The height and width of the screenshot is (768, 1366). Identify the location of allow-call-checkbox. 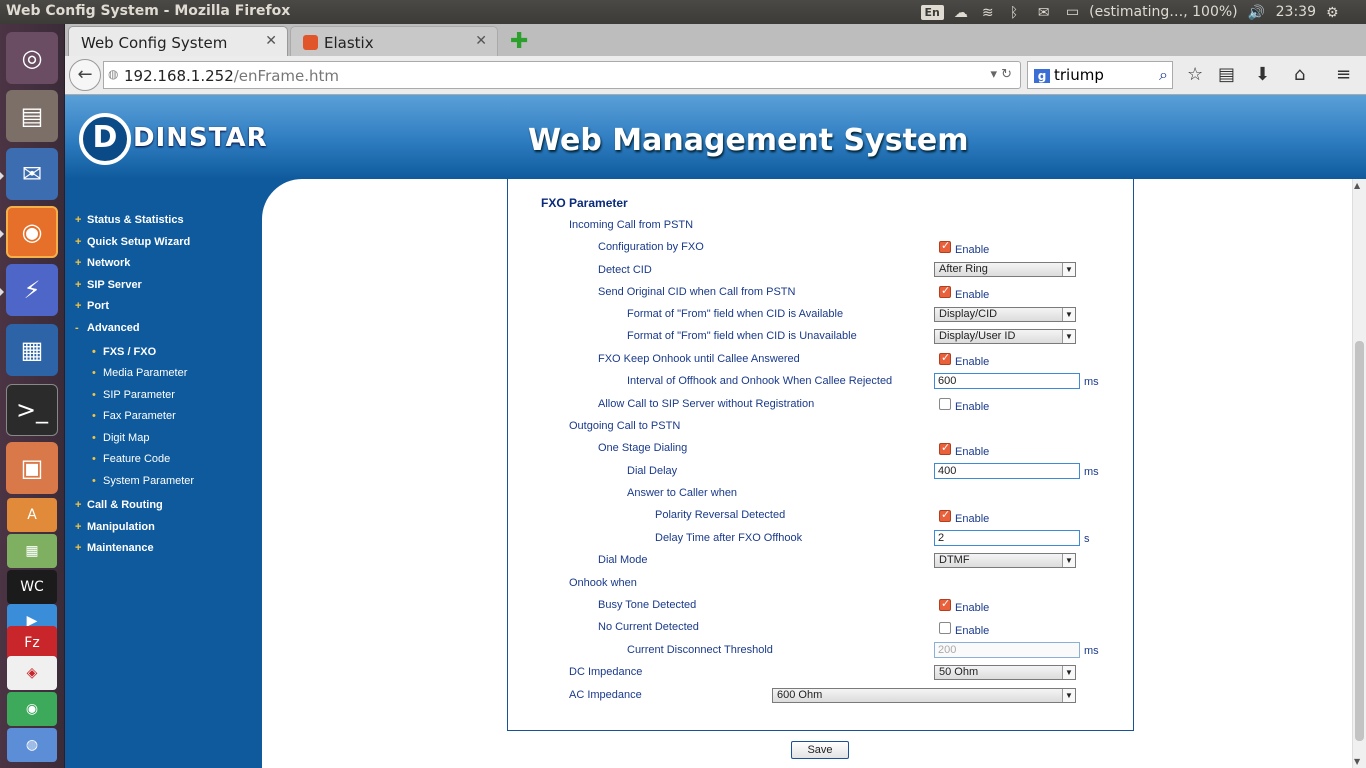
(945, 404).